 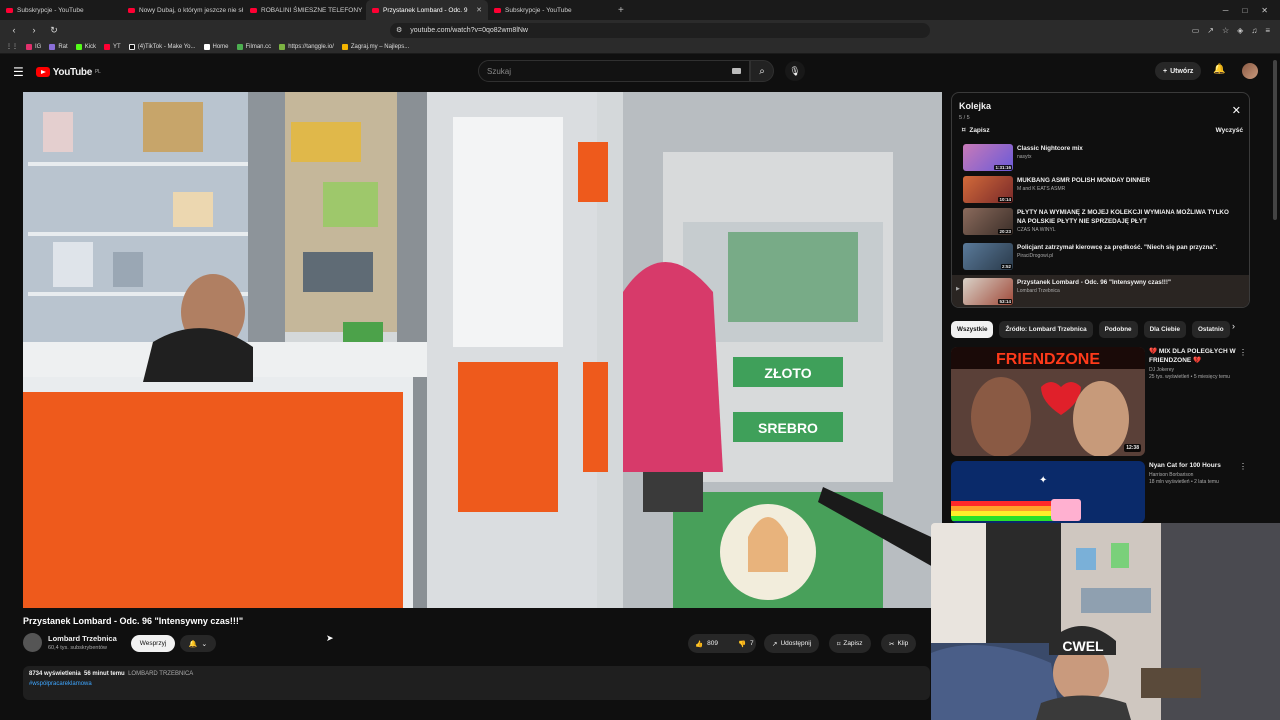 I want to click on channel-subscribers: 60,4 tys. subskrybentów, so click(x=78, y=648).